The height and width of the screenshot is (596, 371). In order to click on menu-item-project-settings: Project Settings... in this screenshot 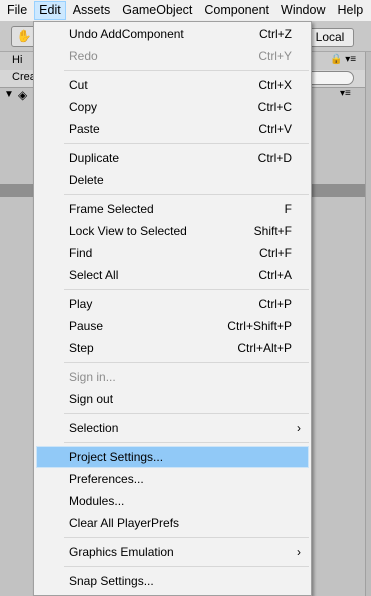, I will do `click(172, 457)`.